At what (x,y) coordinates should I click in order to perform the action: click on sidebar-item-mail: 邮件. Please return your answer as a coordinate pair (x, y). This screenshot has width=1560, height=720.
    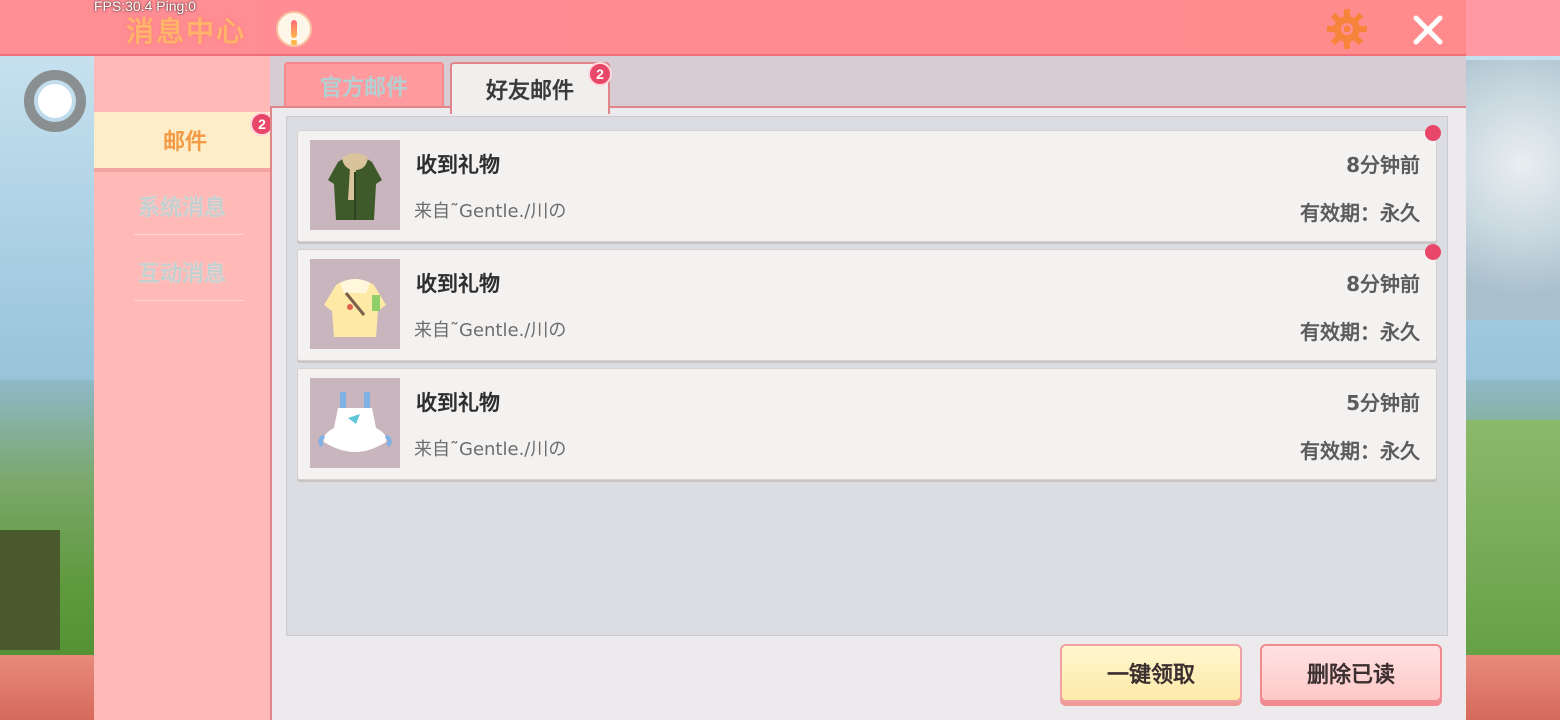
    Looking at the image, I should click on (185, 140).